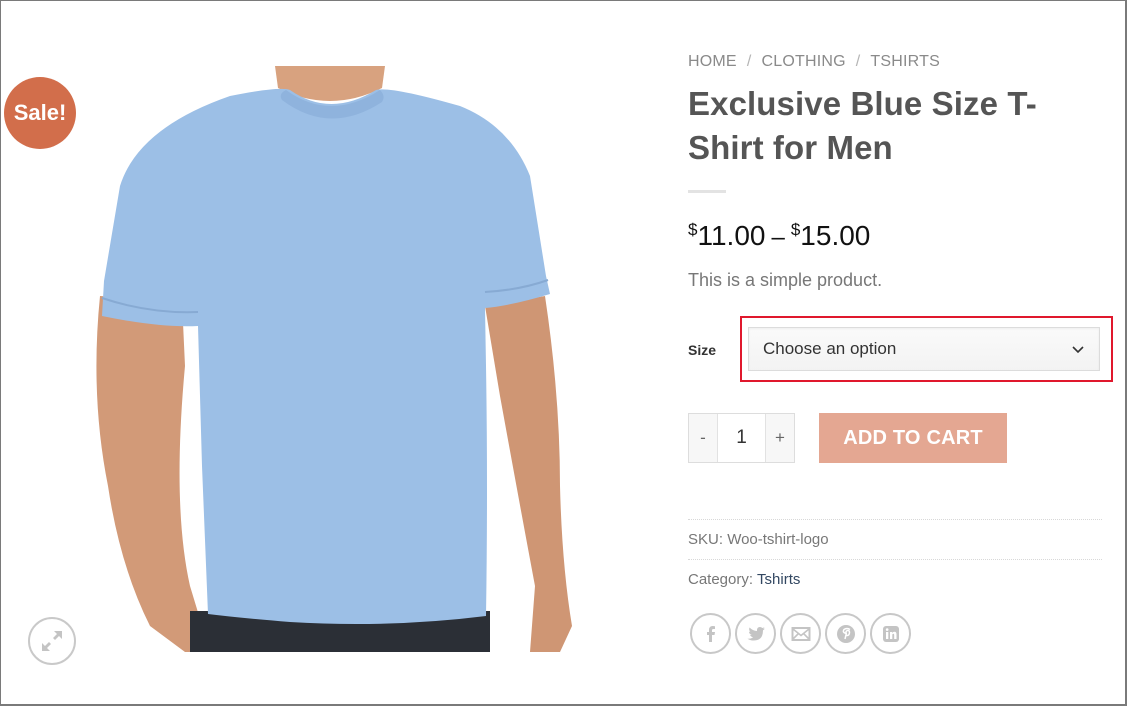 This screenshot has width=1128, height=707. What do you see at coordinates (702, 350) in the screenshot?
I see `size-label: Size` at bounding box center [702, 350].